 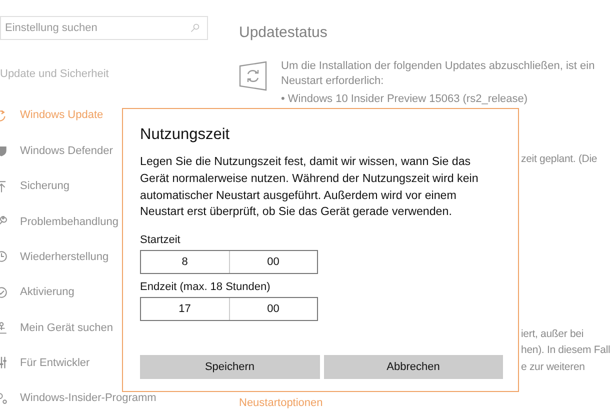 I want to click on dialog-message: Legen Sie die Nutzungszeit fest, damit wir wissen, wann Sie das Gerät normalerweise nutzen. Während der Nutzungszeit wird kein automatischer Neustart ausgeführt. Außerdem wird vor einem Neustart erst überprüft, ob Sie das Gerät gerade verwenden., so click(x=310, y=187).